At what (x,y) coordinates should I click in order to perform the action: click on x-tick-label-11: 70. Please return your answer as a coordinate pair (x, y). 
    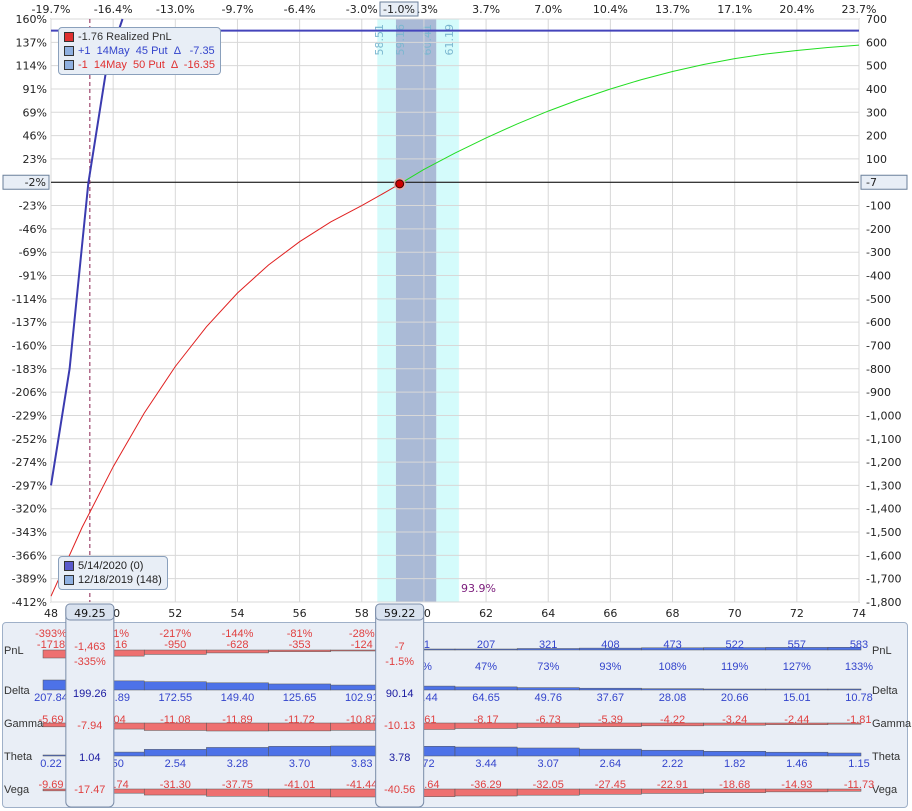
    Looking at the image, I should click on (735, 613).